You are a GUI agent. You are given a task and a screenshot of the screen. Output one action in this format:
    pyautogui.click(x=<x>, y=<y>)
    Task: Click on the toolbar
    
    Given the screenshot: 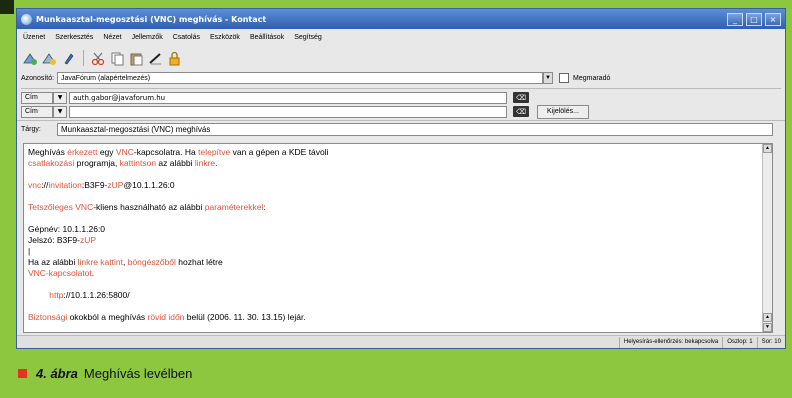 What is the action you would take?
    pyautogui.click(x=401, y=58)
    